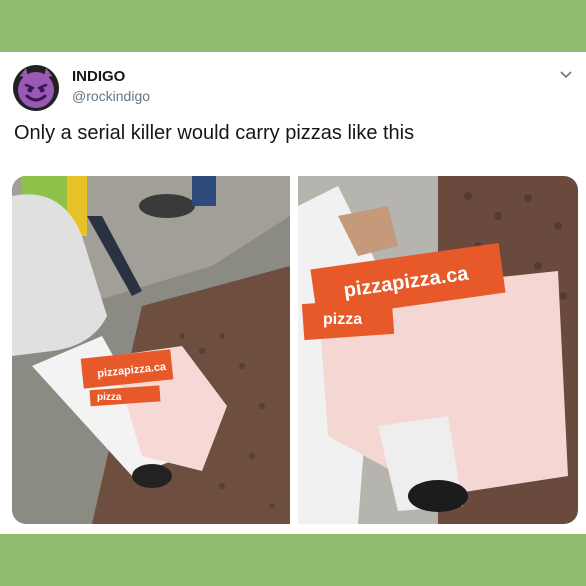 The width and height of the screenshot is (586, 586). I want to click on pizza-box-label-large-2: pizza, so click(342, 319).